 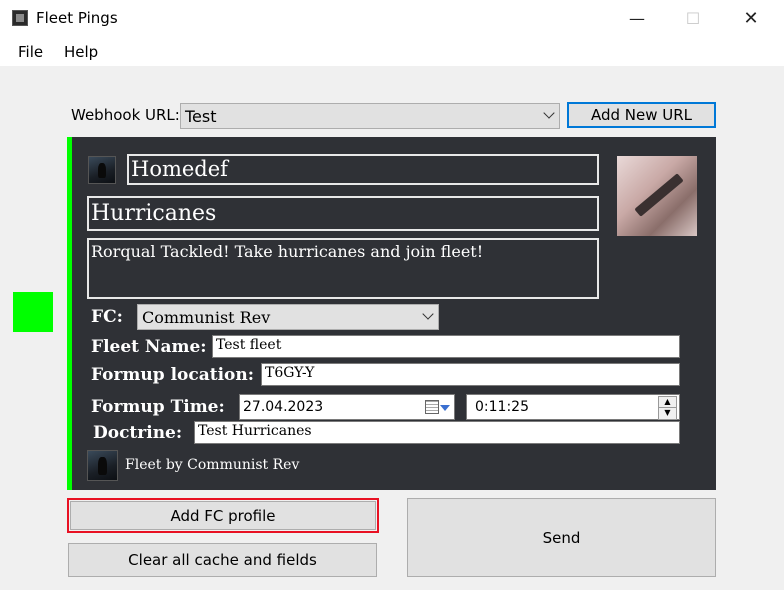 What do you see at coordinates (363, 169) in the screenshot?
I see `author-field: Homedef` at bounding box center [363, 169].